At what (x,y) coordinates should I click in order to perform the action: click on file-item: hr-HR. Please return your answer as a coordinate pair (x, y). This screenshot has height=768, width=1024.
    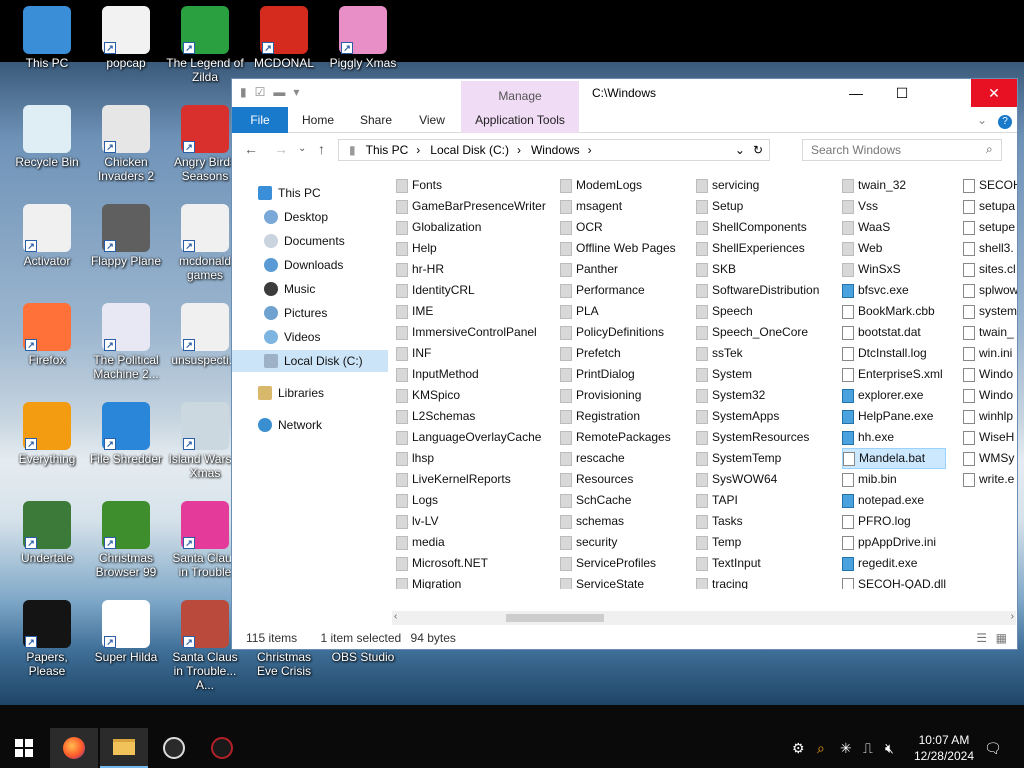
    Looking at the image, I should click on (471, 269).